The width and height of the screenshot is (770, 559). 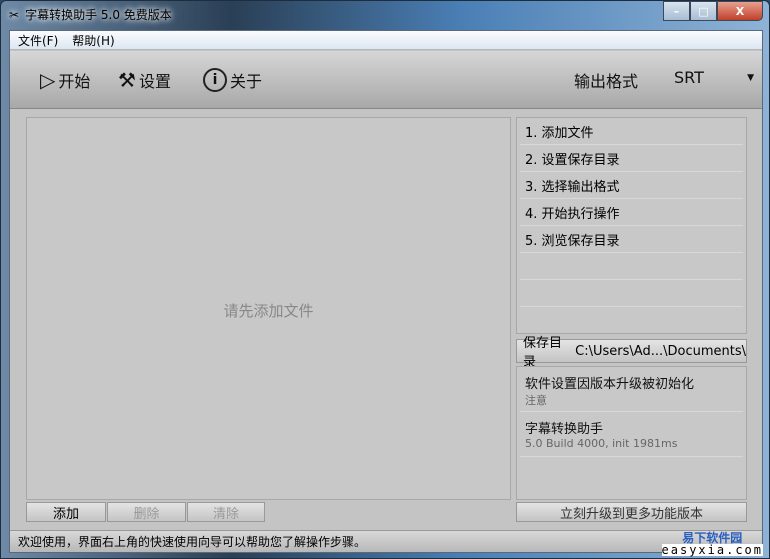 I want to click on window-title: 字幕转换助手 5.0 免费版本, so click(x=98, y=15).